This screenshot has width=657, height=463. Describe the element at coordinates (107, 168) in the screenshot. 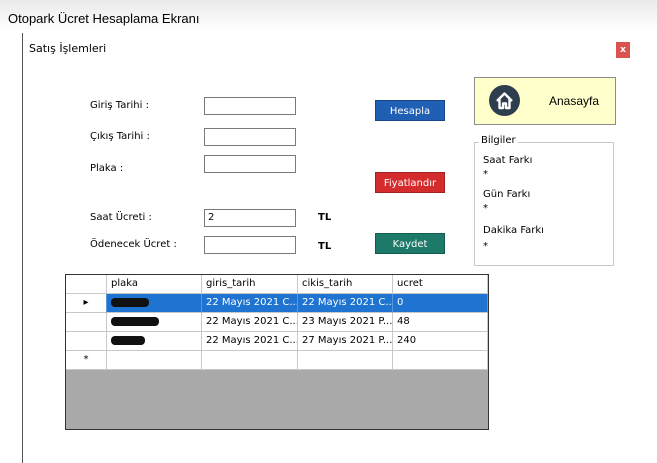

I see `plaka-label: Plaka :` at that location.